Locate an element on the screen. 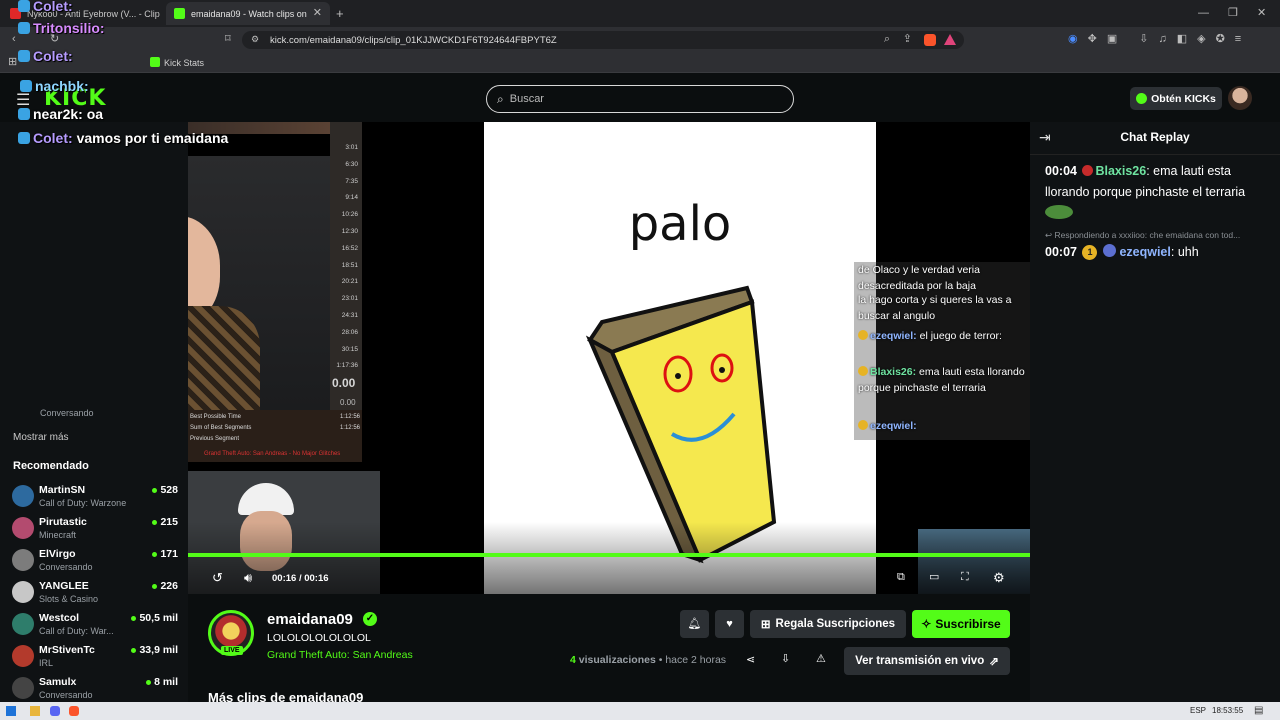 This screenshot has height=720, width=1280. chat-message: 00:07 1 ezeqwiel: uhh is located at coordinates (1122, 252).